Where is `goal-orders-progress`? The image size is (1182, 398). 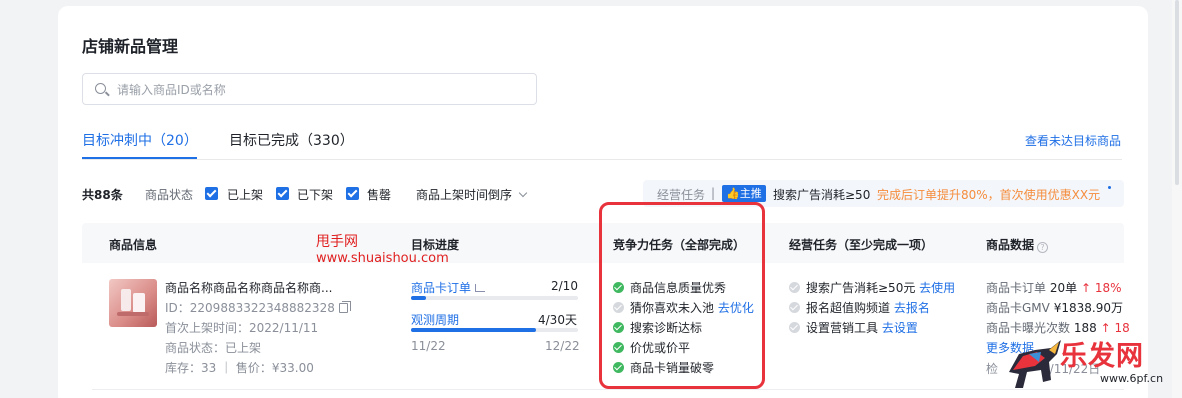
goal-orders-progress is located at coordinates (494, 298).